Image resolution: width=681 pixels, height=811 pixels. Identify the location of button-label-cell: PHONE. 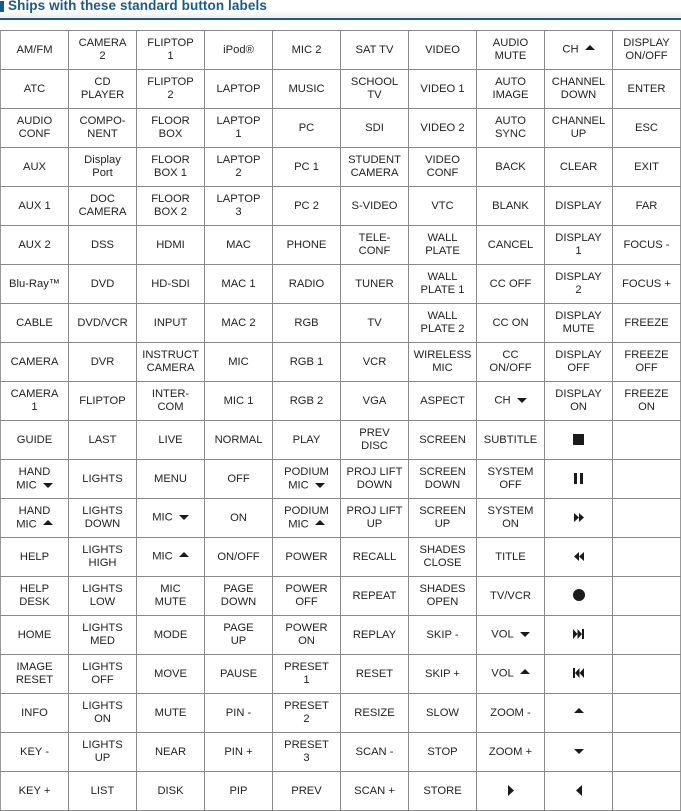
(306, 245).